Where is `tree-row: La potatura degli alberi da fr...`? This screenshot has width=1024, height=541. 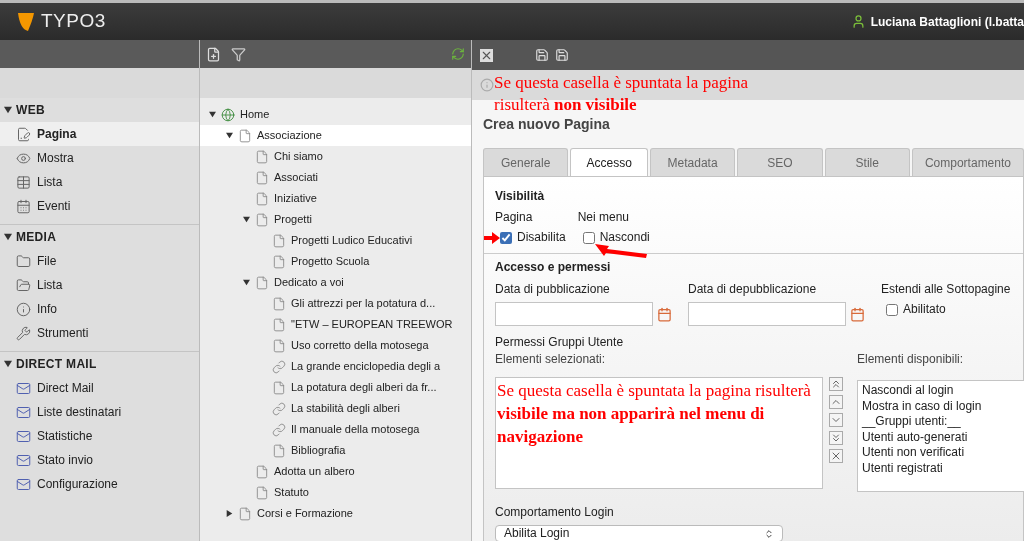
tree-row: La potatura degli alberi da fr... is located at coordinates (335, 387).